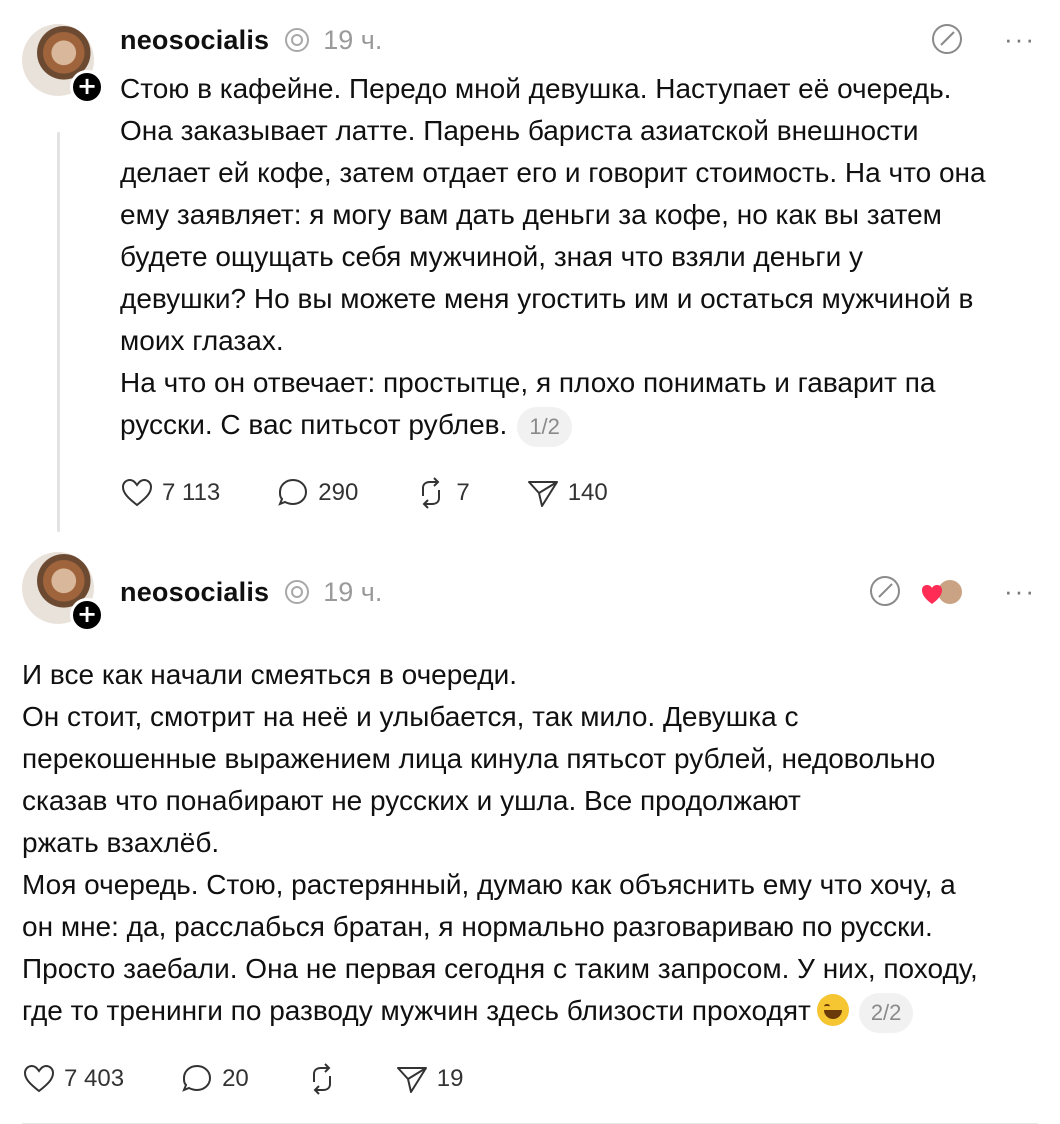 The image size is (1060, 1124). I want to click on like-button: 7 403, so click(73, 1079).